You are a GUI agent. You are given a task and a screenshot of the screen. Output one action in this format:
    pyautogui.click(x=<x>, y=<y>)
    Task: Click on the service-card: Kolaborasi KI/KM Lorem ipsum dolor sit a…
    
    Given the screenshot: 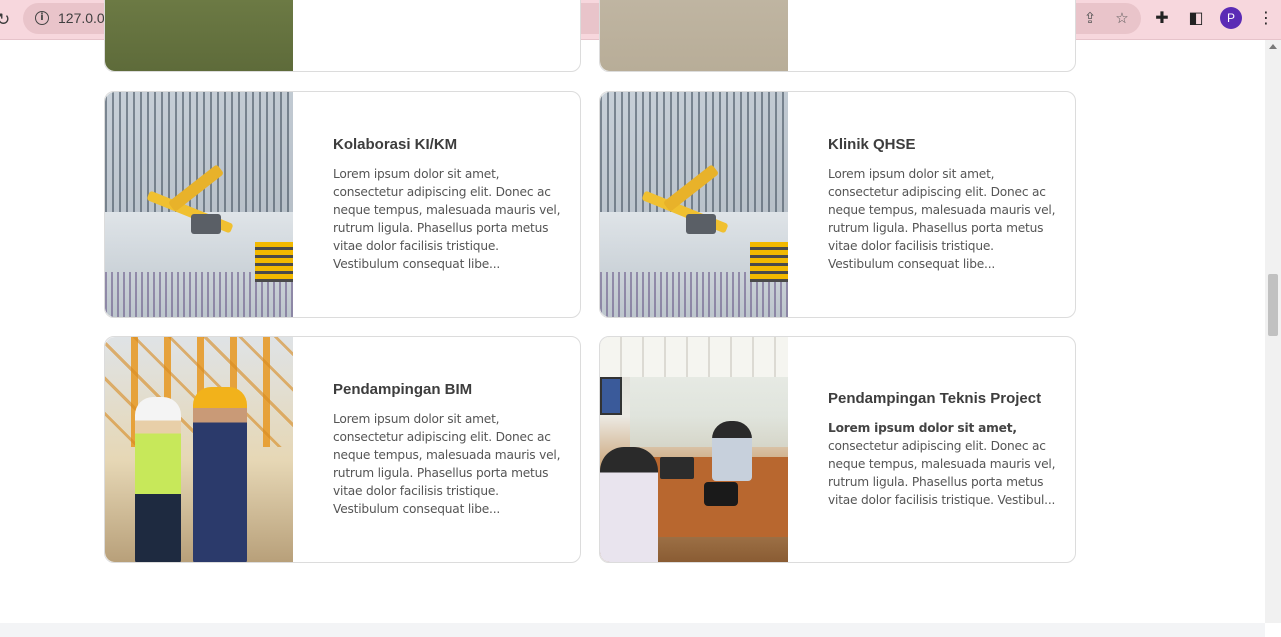 What is the action you would take?
    pyautogui.click(x=342, y=204)
    